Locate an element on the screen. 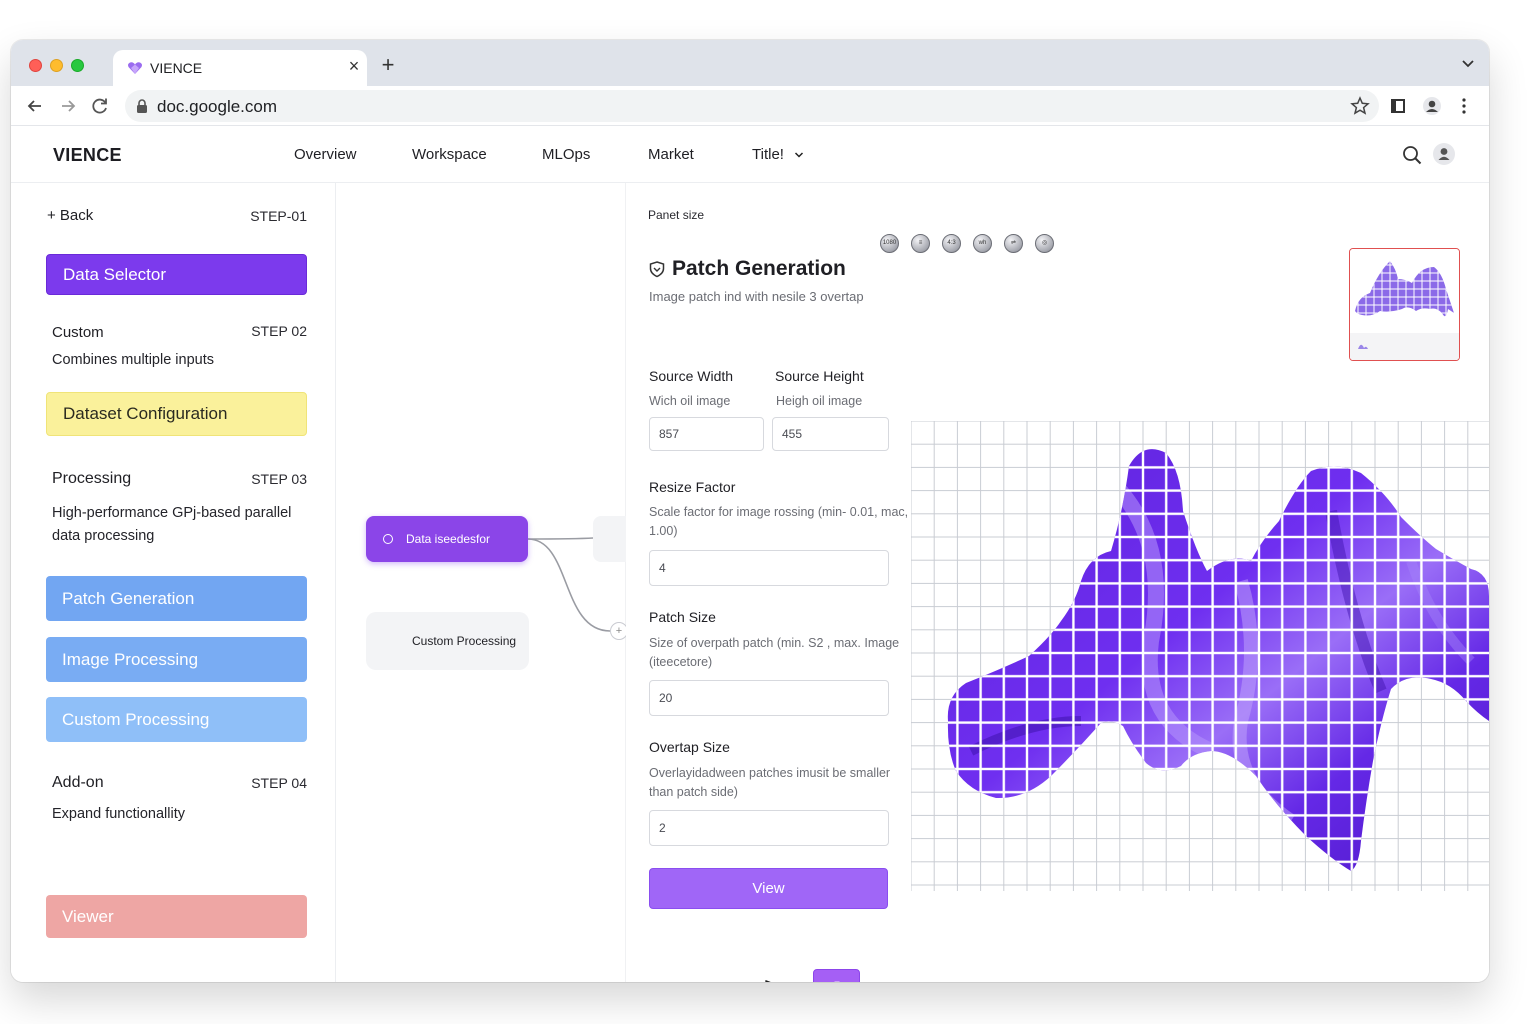 This screenshot has height=1024, width=1536. profile-icon is located at coordinates (1432, 106).